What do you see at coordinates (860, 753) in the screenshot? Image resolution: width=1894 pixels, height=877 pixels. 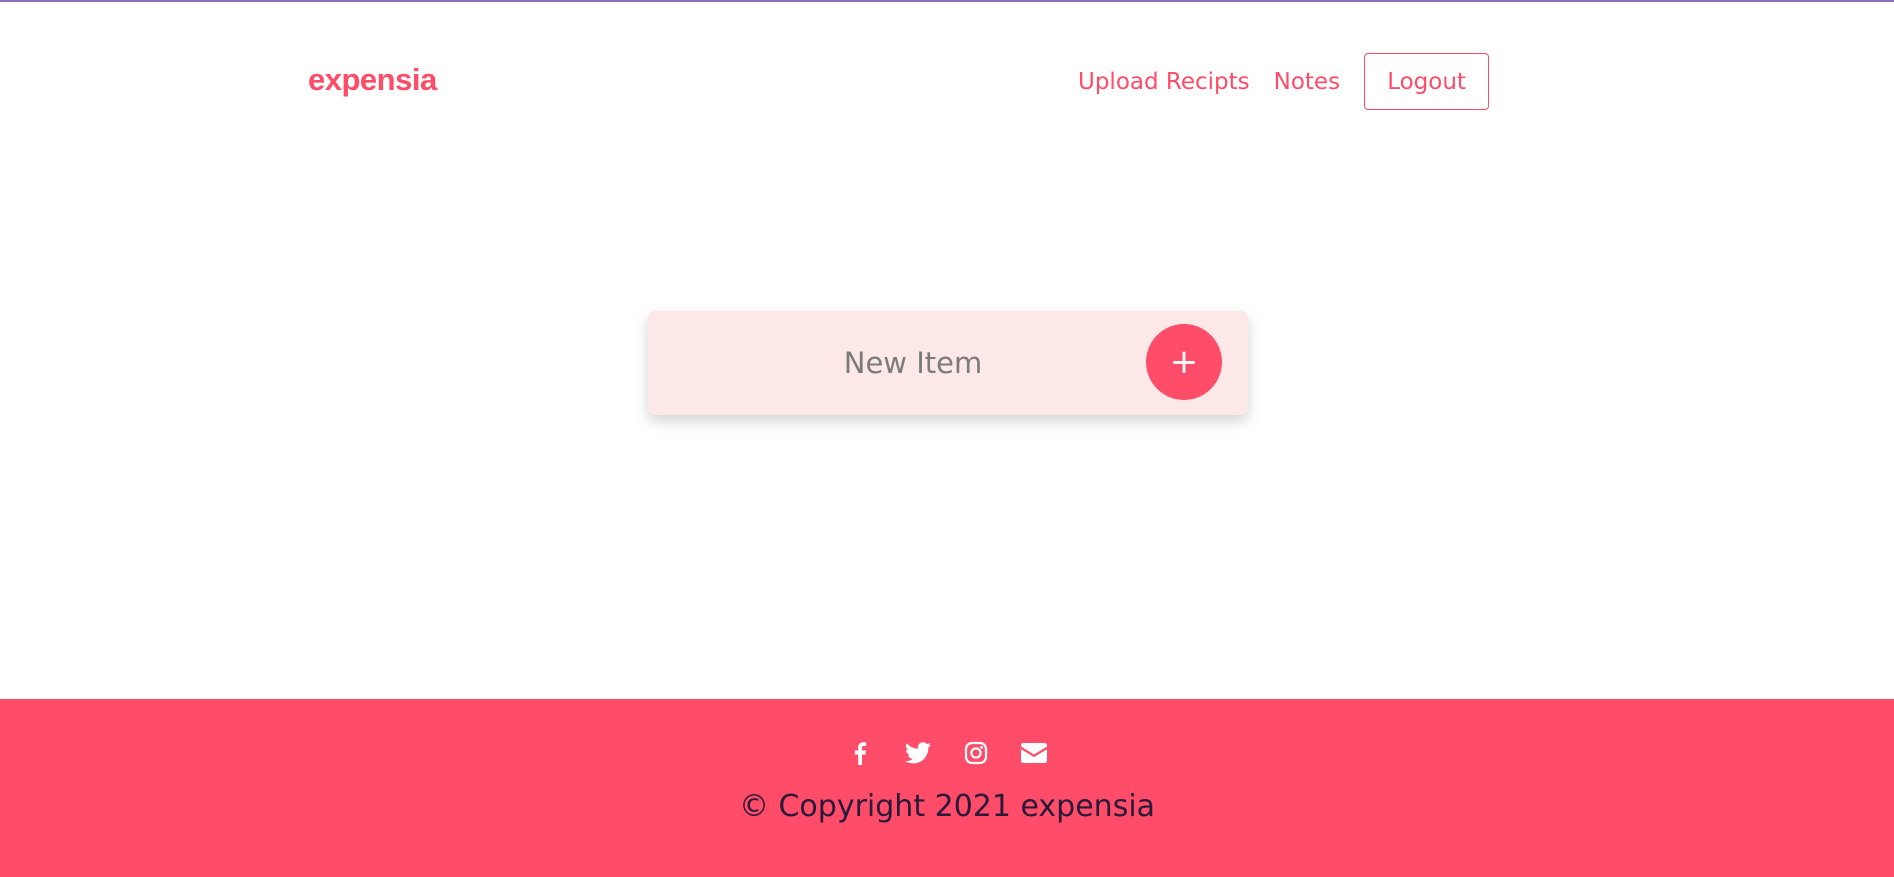 I see `facebook-icon` at bounding box center [860, 753].